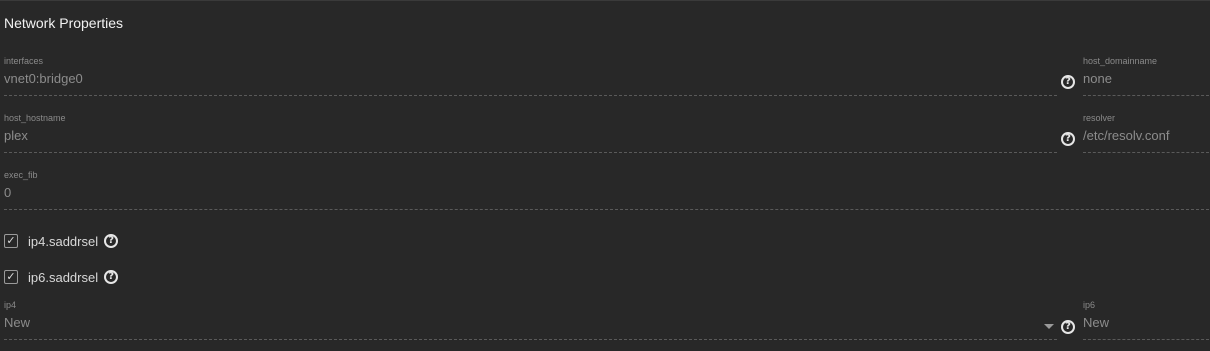 The height and width of the screenshot is (351, 1210). I want to click on host-domainname-label: host_domainname, so click(1120, 61).